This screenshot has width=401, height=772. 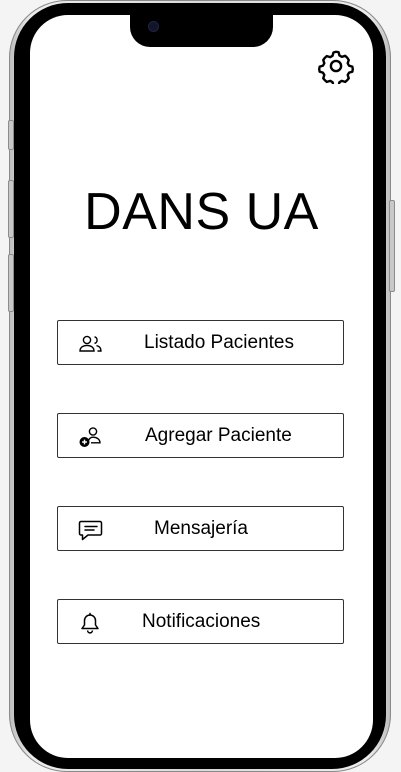 I want to click on gear-icon, so click(x=335, y=67).